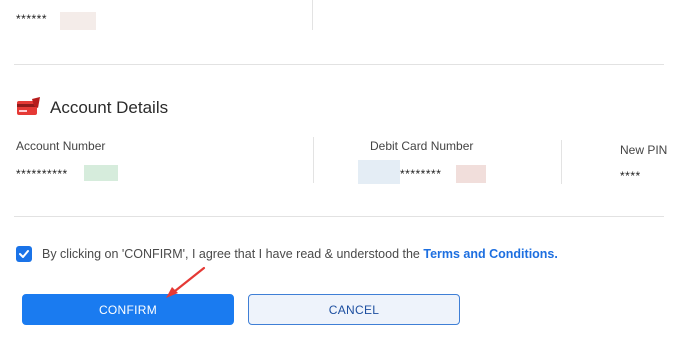 The height and width of the screenshot is (342, 684). Describe the element at coordinates (630, 176) in the screenshot. I see `new-pin-value: ****` at that location.